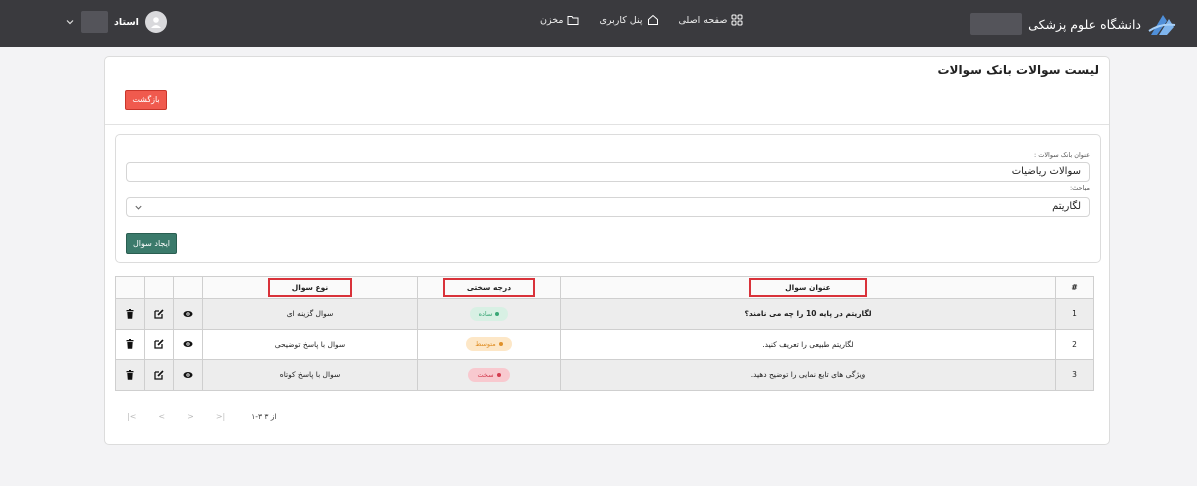 The image size is (1197, 486). I want to click on nav-repository: مخزن, so click(559, 20).